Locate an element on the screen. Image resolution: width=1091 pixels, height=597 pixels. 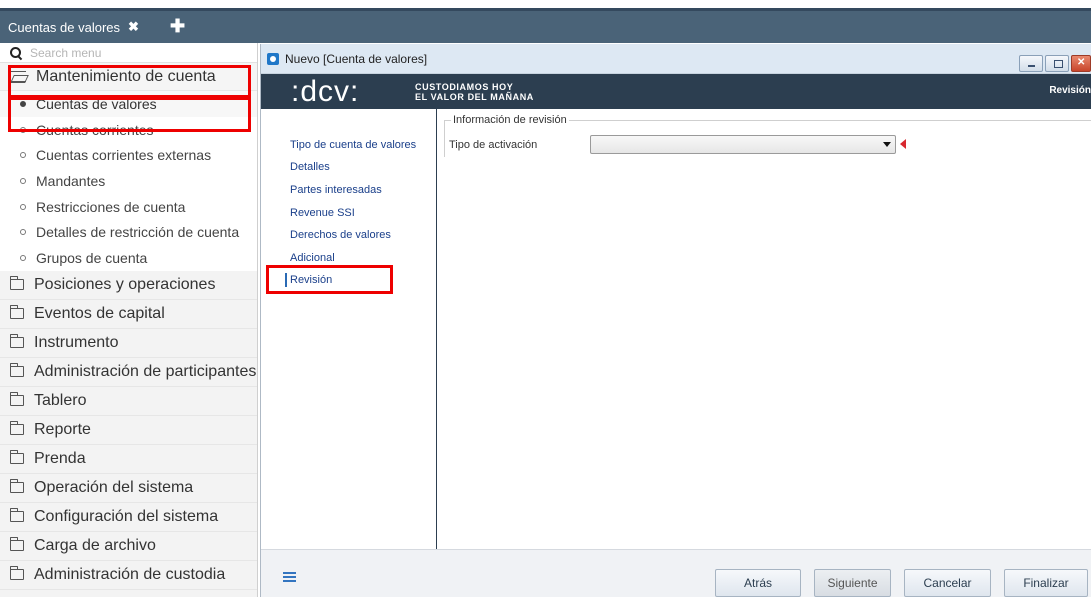
menu-group-administracion-de-participantes: Administración de participantes is located at coordinates (128, 372).